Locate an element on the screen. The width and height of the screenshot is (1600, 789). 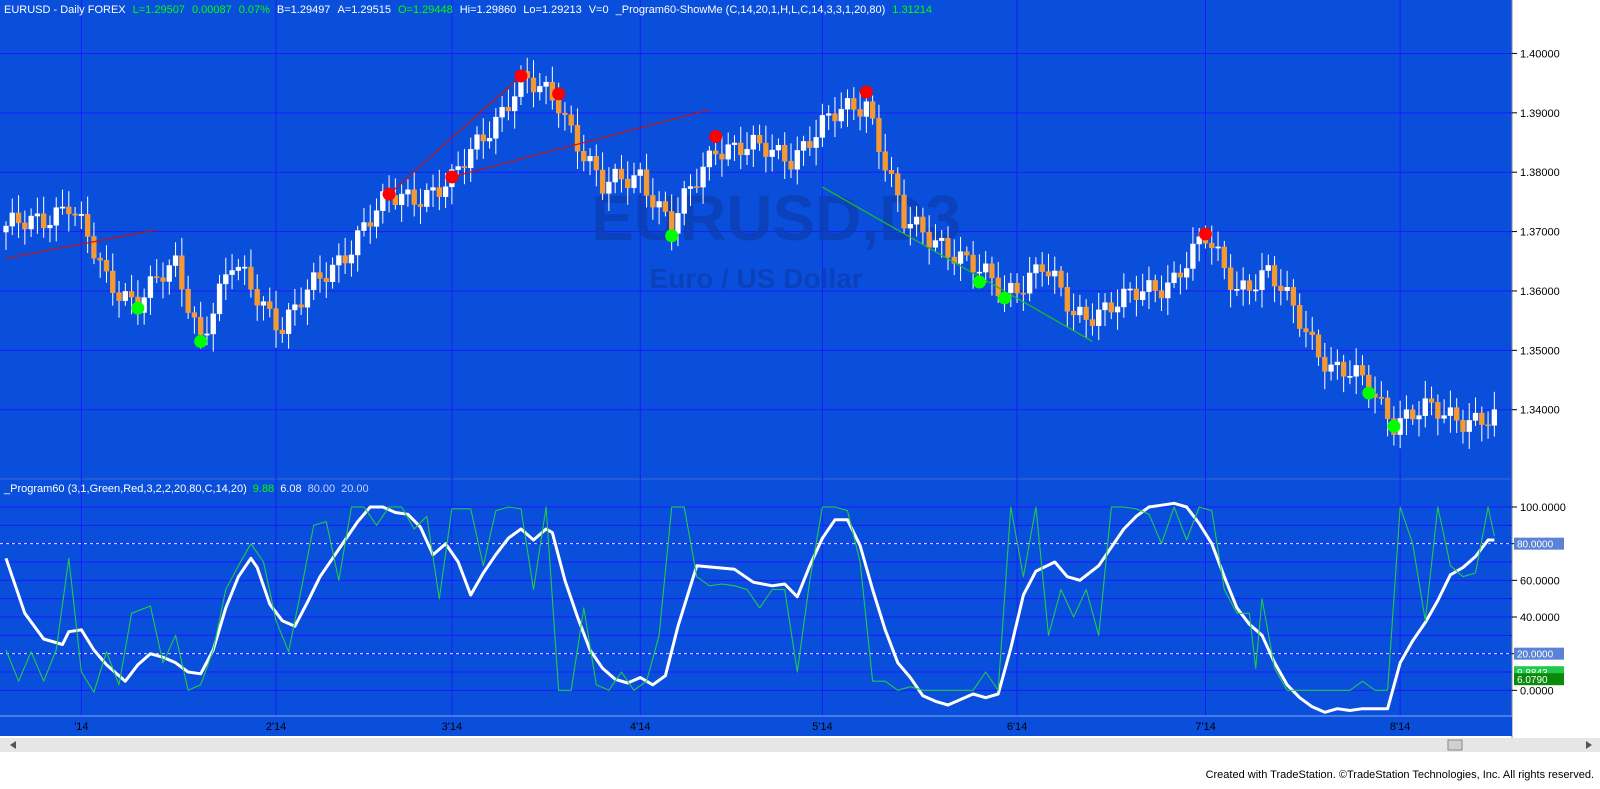
osc-header-field: 20.00 is located at coordinates (355, 489).